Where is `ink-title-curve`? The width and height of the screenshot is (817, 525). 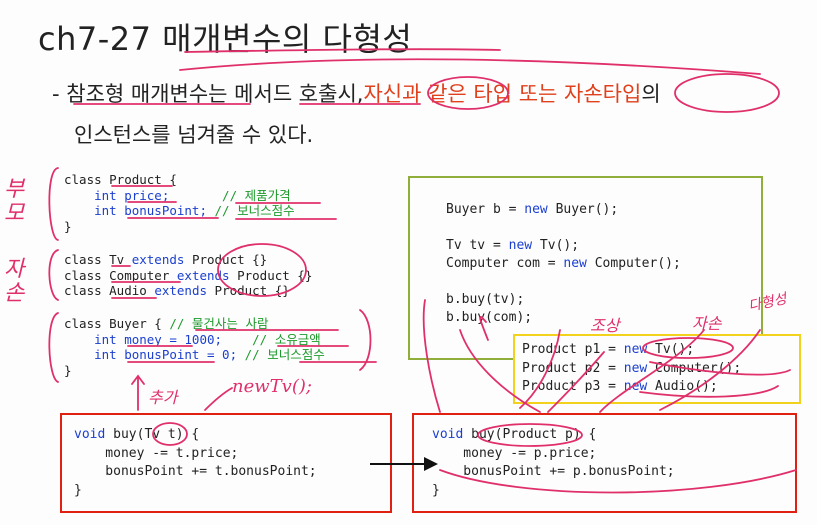
ink-title-curve is located at coordinates (470, 66).